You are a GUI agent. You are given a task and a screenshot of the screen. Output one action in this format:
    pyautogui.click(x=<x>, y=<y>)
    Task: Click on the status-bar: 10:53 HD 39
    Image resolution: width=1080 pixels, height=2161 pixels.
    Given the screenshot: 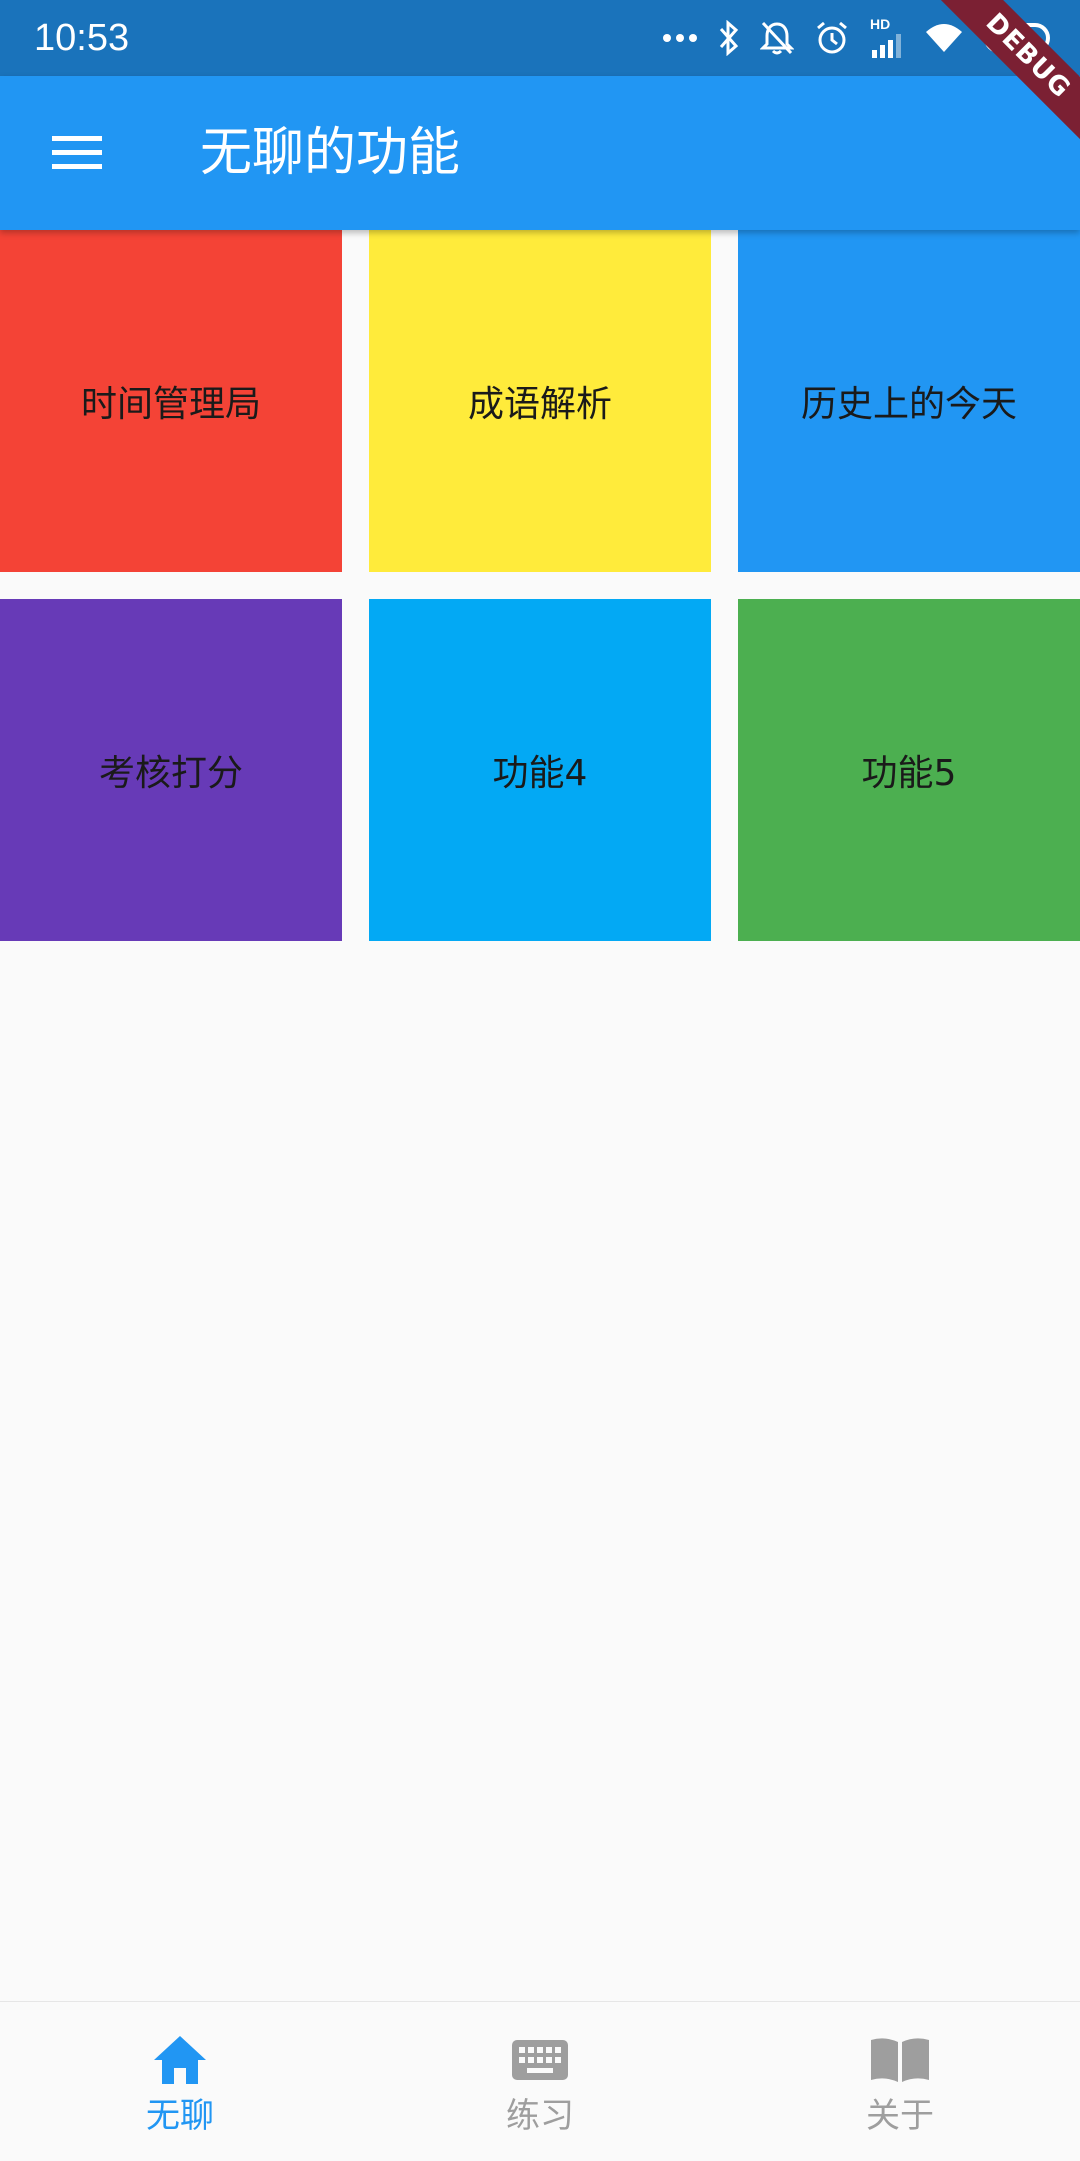 What is the action you would take?
    pyautogui.click(x=540, y=38)
    